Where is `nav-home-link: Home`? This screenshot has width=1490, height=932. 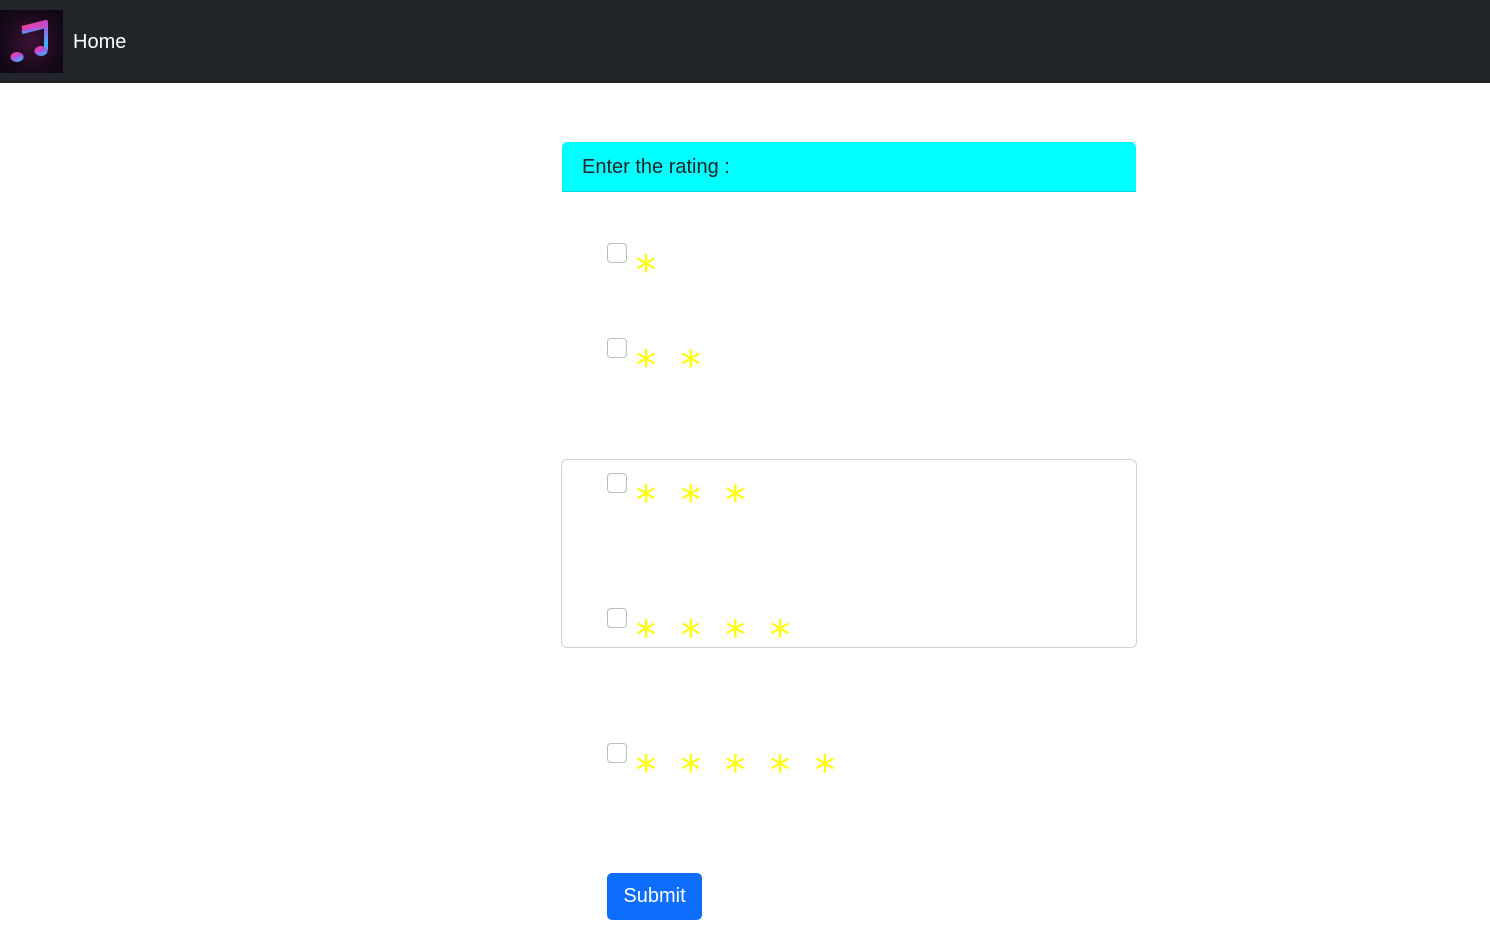 nav-home-link: Home is located at coordinates (99, 42).